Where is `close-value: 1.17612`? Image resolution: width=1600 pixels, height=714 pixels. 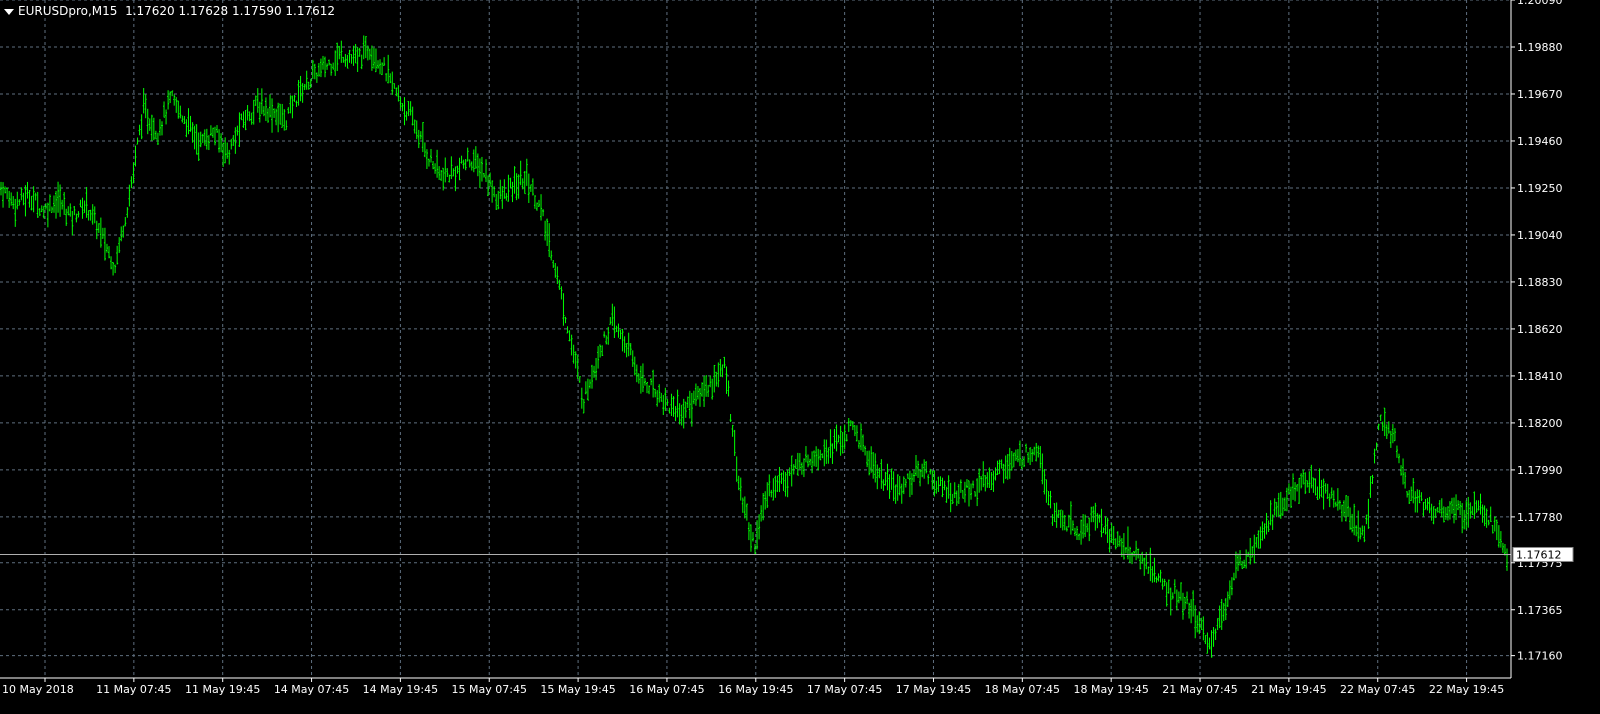 close-value: 1.17612 is located at coordinates (310, 11).